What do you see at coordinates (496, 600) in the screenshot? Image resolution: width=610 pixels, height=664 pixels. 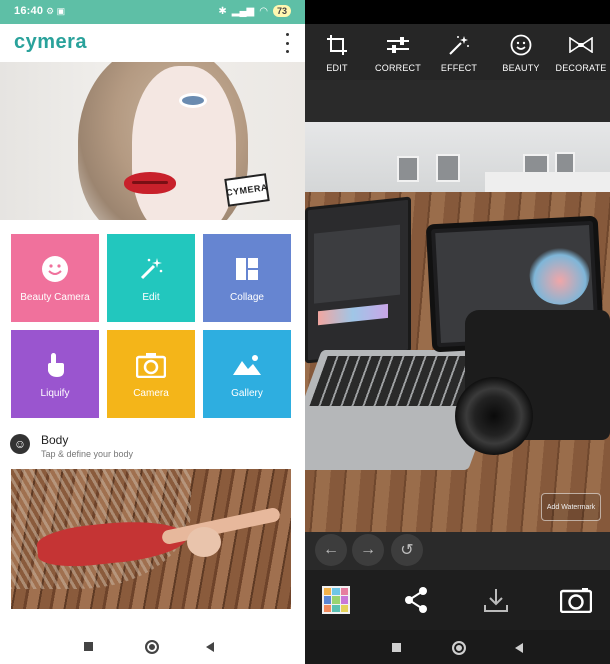 I see `download-icon` at bounding box center [496, 600].